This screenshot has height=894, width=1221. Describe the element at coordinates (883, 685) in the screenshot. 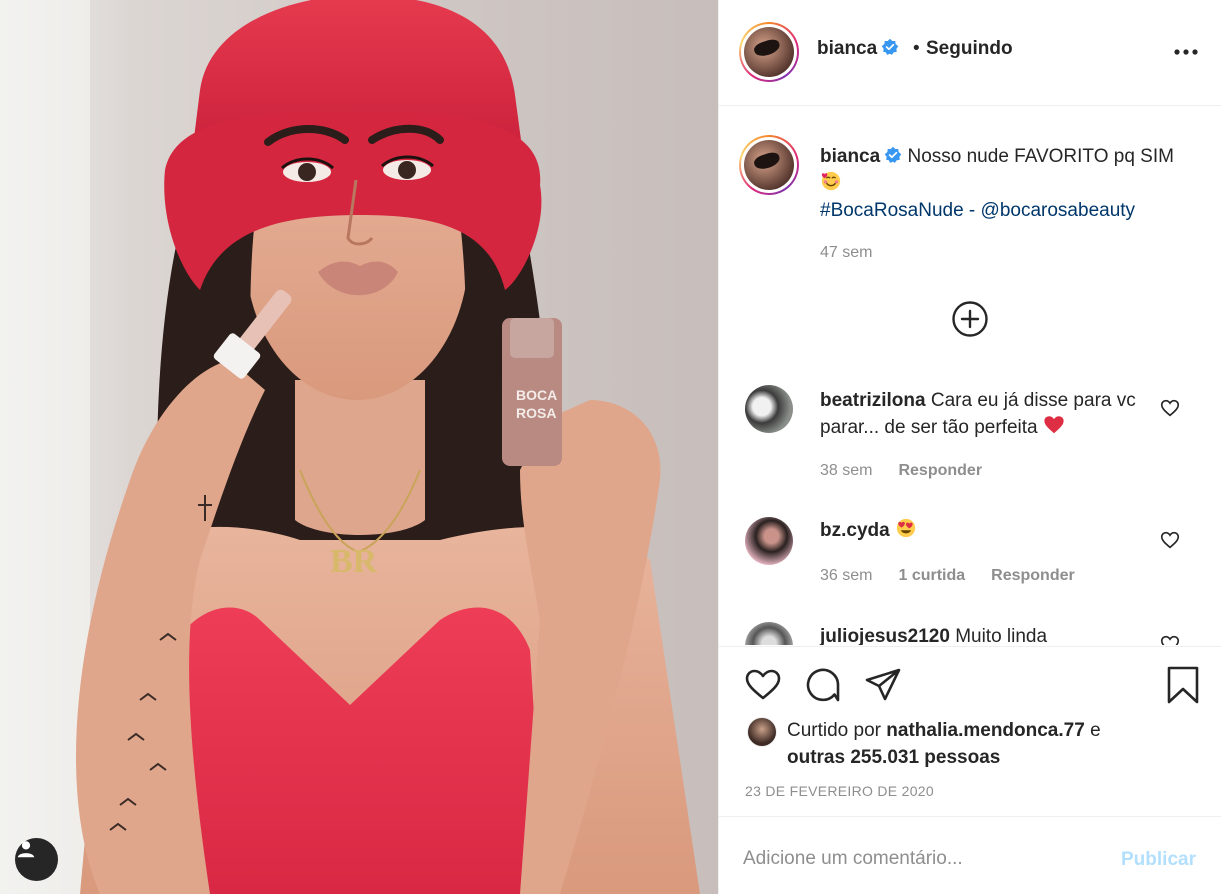

I see `paper-plane-icon` at that location.